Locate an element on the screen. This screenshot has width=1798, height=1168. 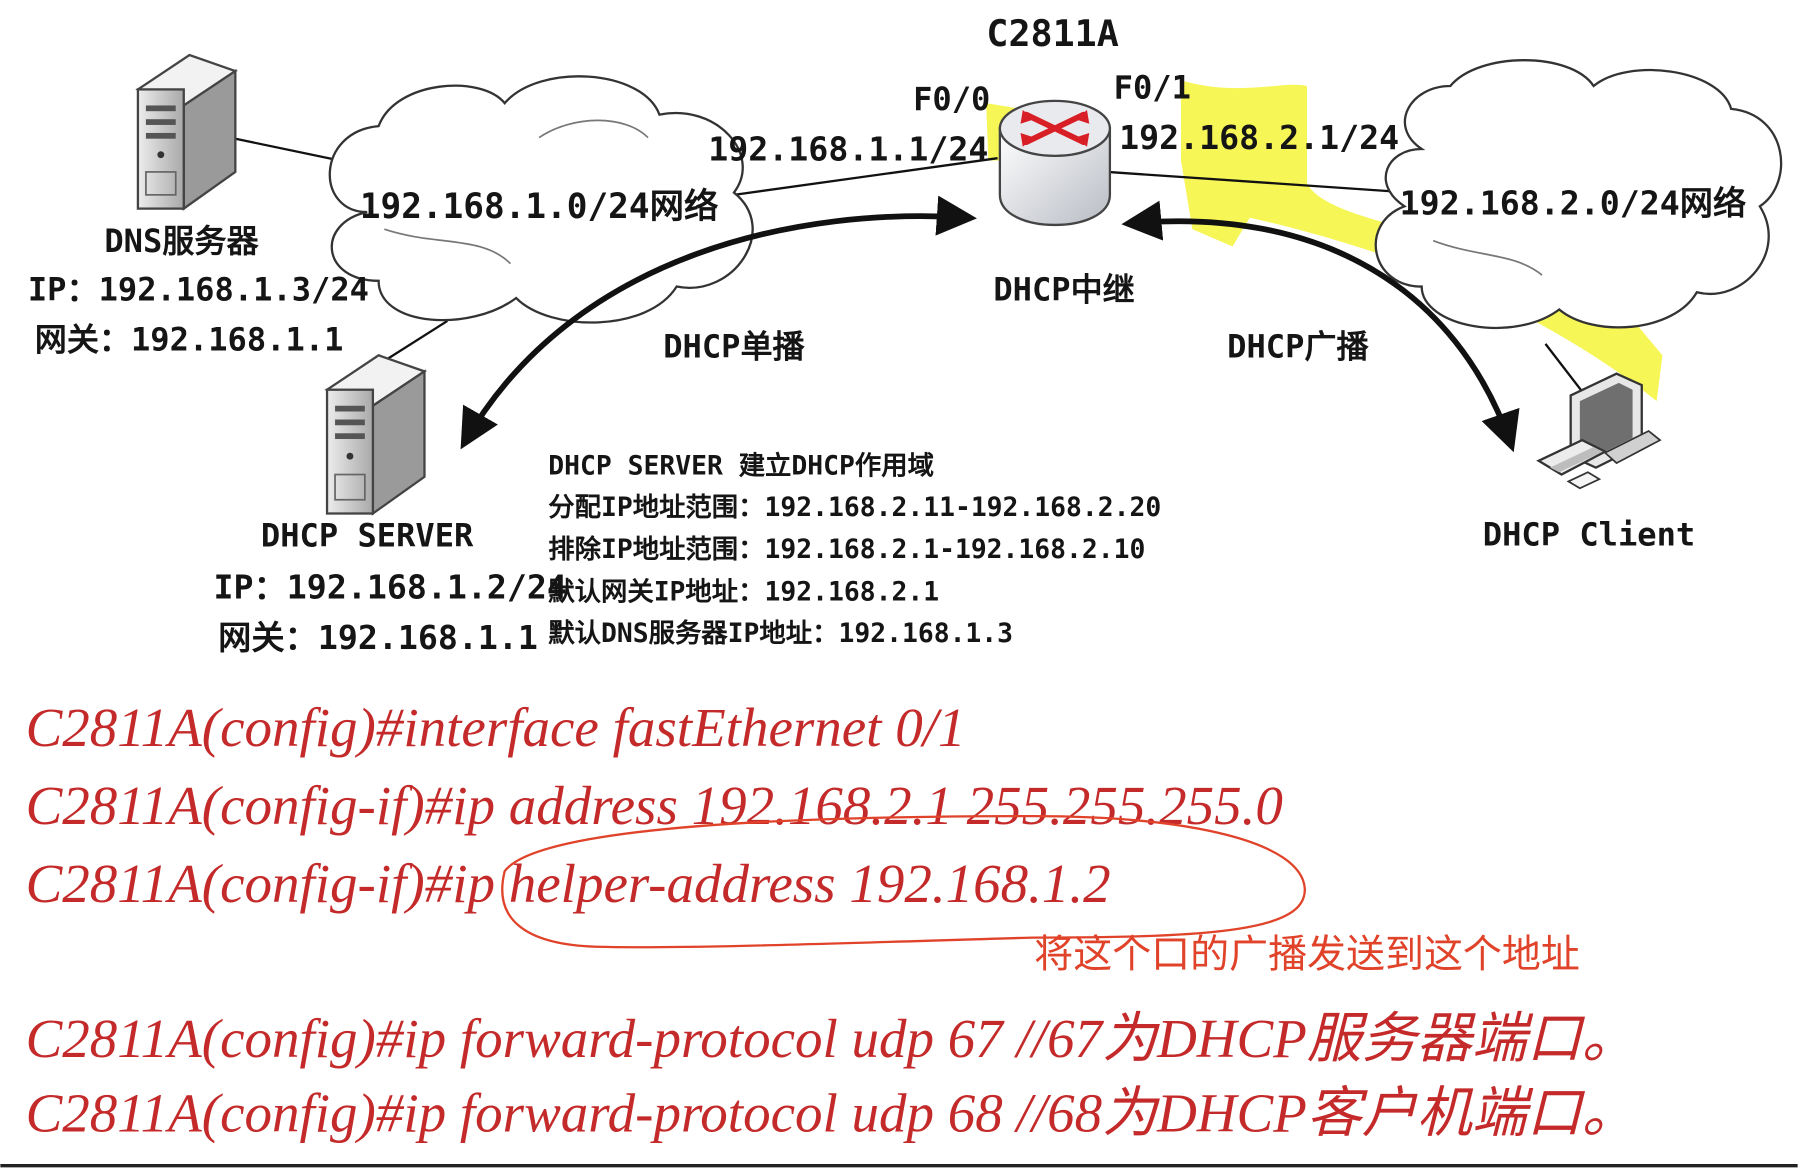
dhcp-client-computer-icon is located at coordinates (1599, 431).